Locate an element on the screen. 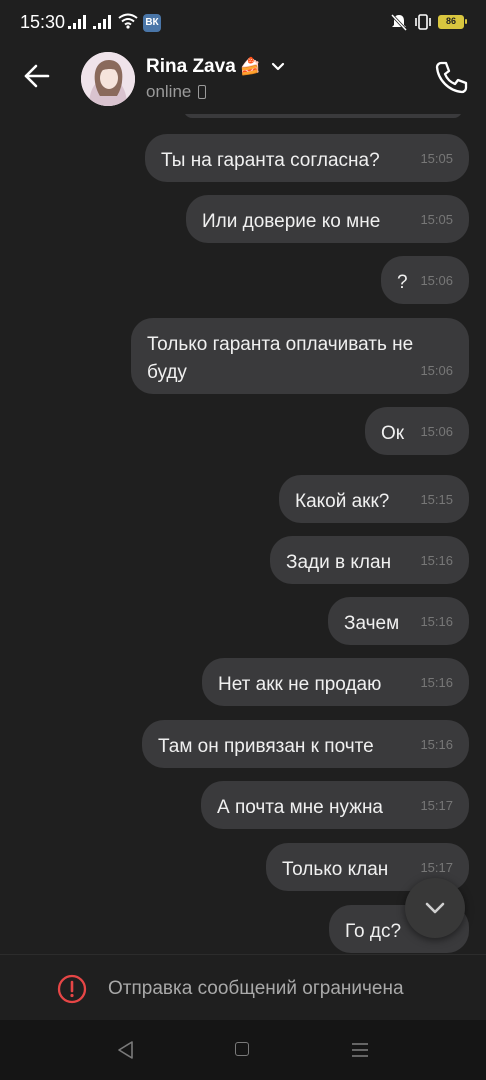 Image resolution: width=486 pixels, height=1080 pixels. mobile-device-icon is located at coordinates (202, 92).